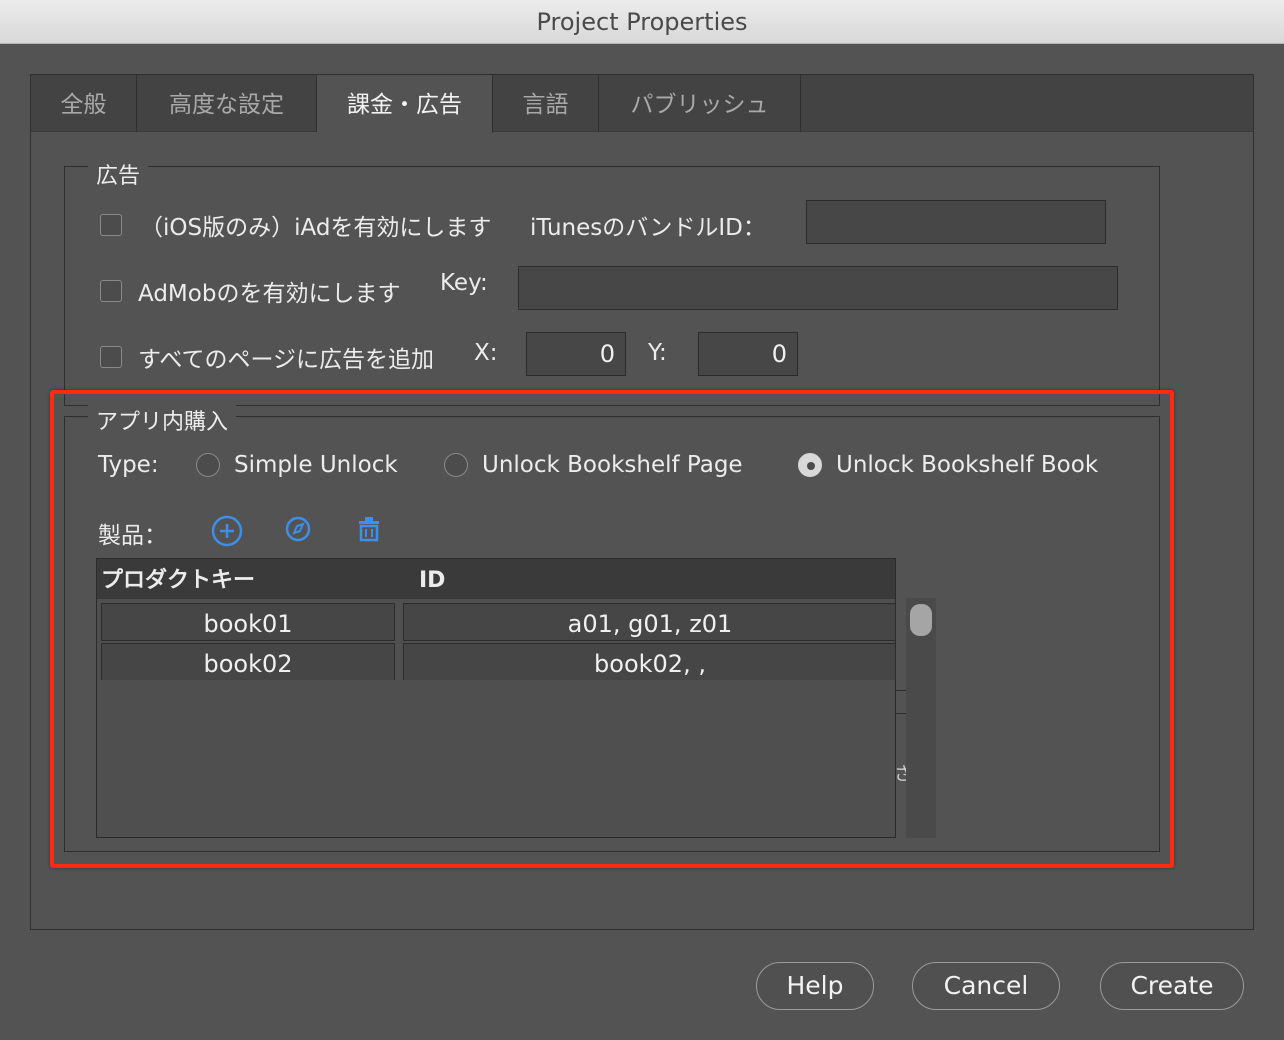 The image size is (1284, 1040). What do you see at coordinates (642, 22) in the screenshot?
I see `window-title: Project Properties` at bounding box center [642, 22].